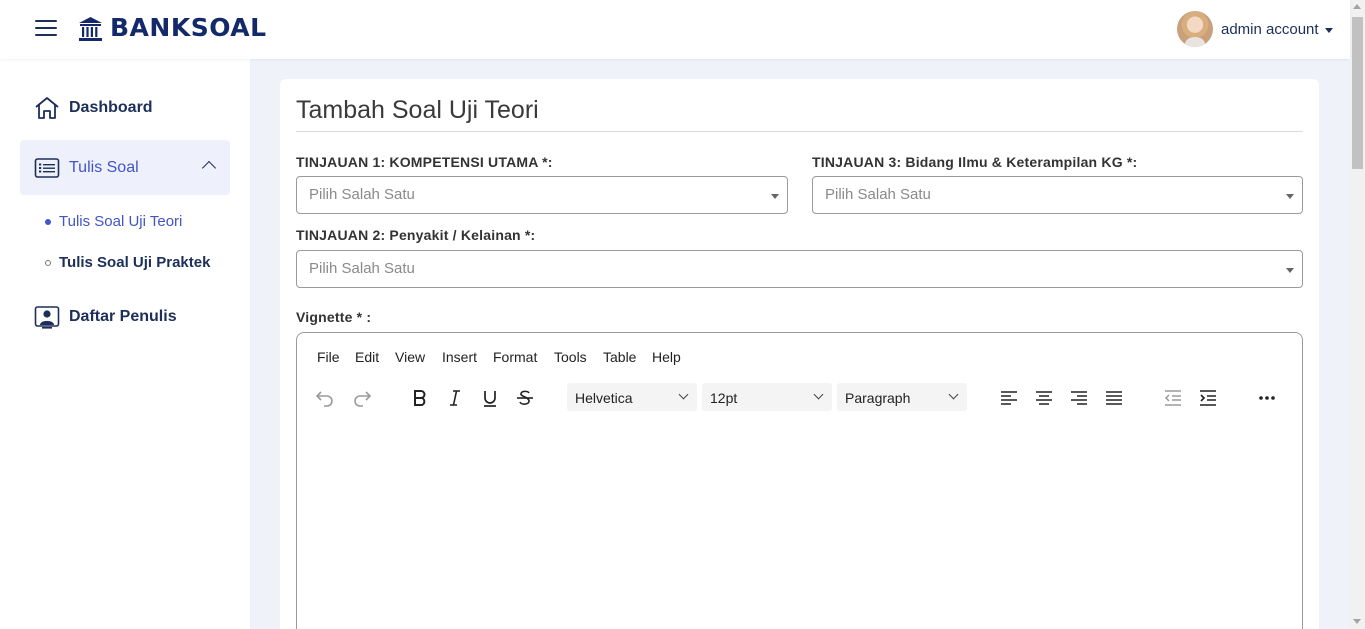 This screenshot has width=1365, height=629. What do you see at coordinates (878, 398) in the screenshot?
I see `block-format-value: Paragraph` at bounding box center [878, 398].